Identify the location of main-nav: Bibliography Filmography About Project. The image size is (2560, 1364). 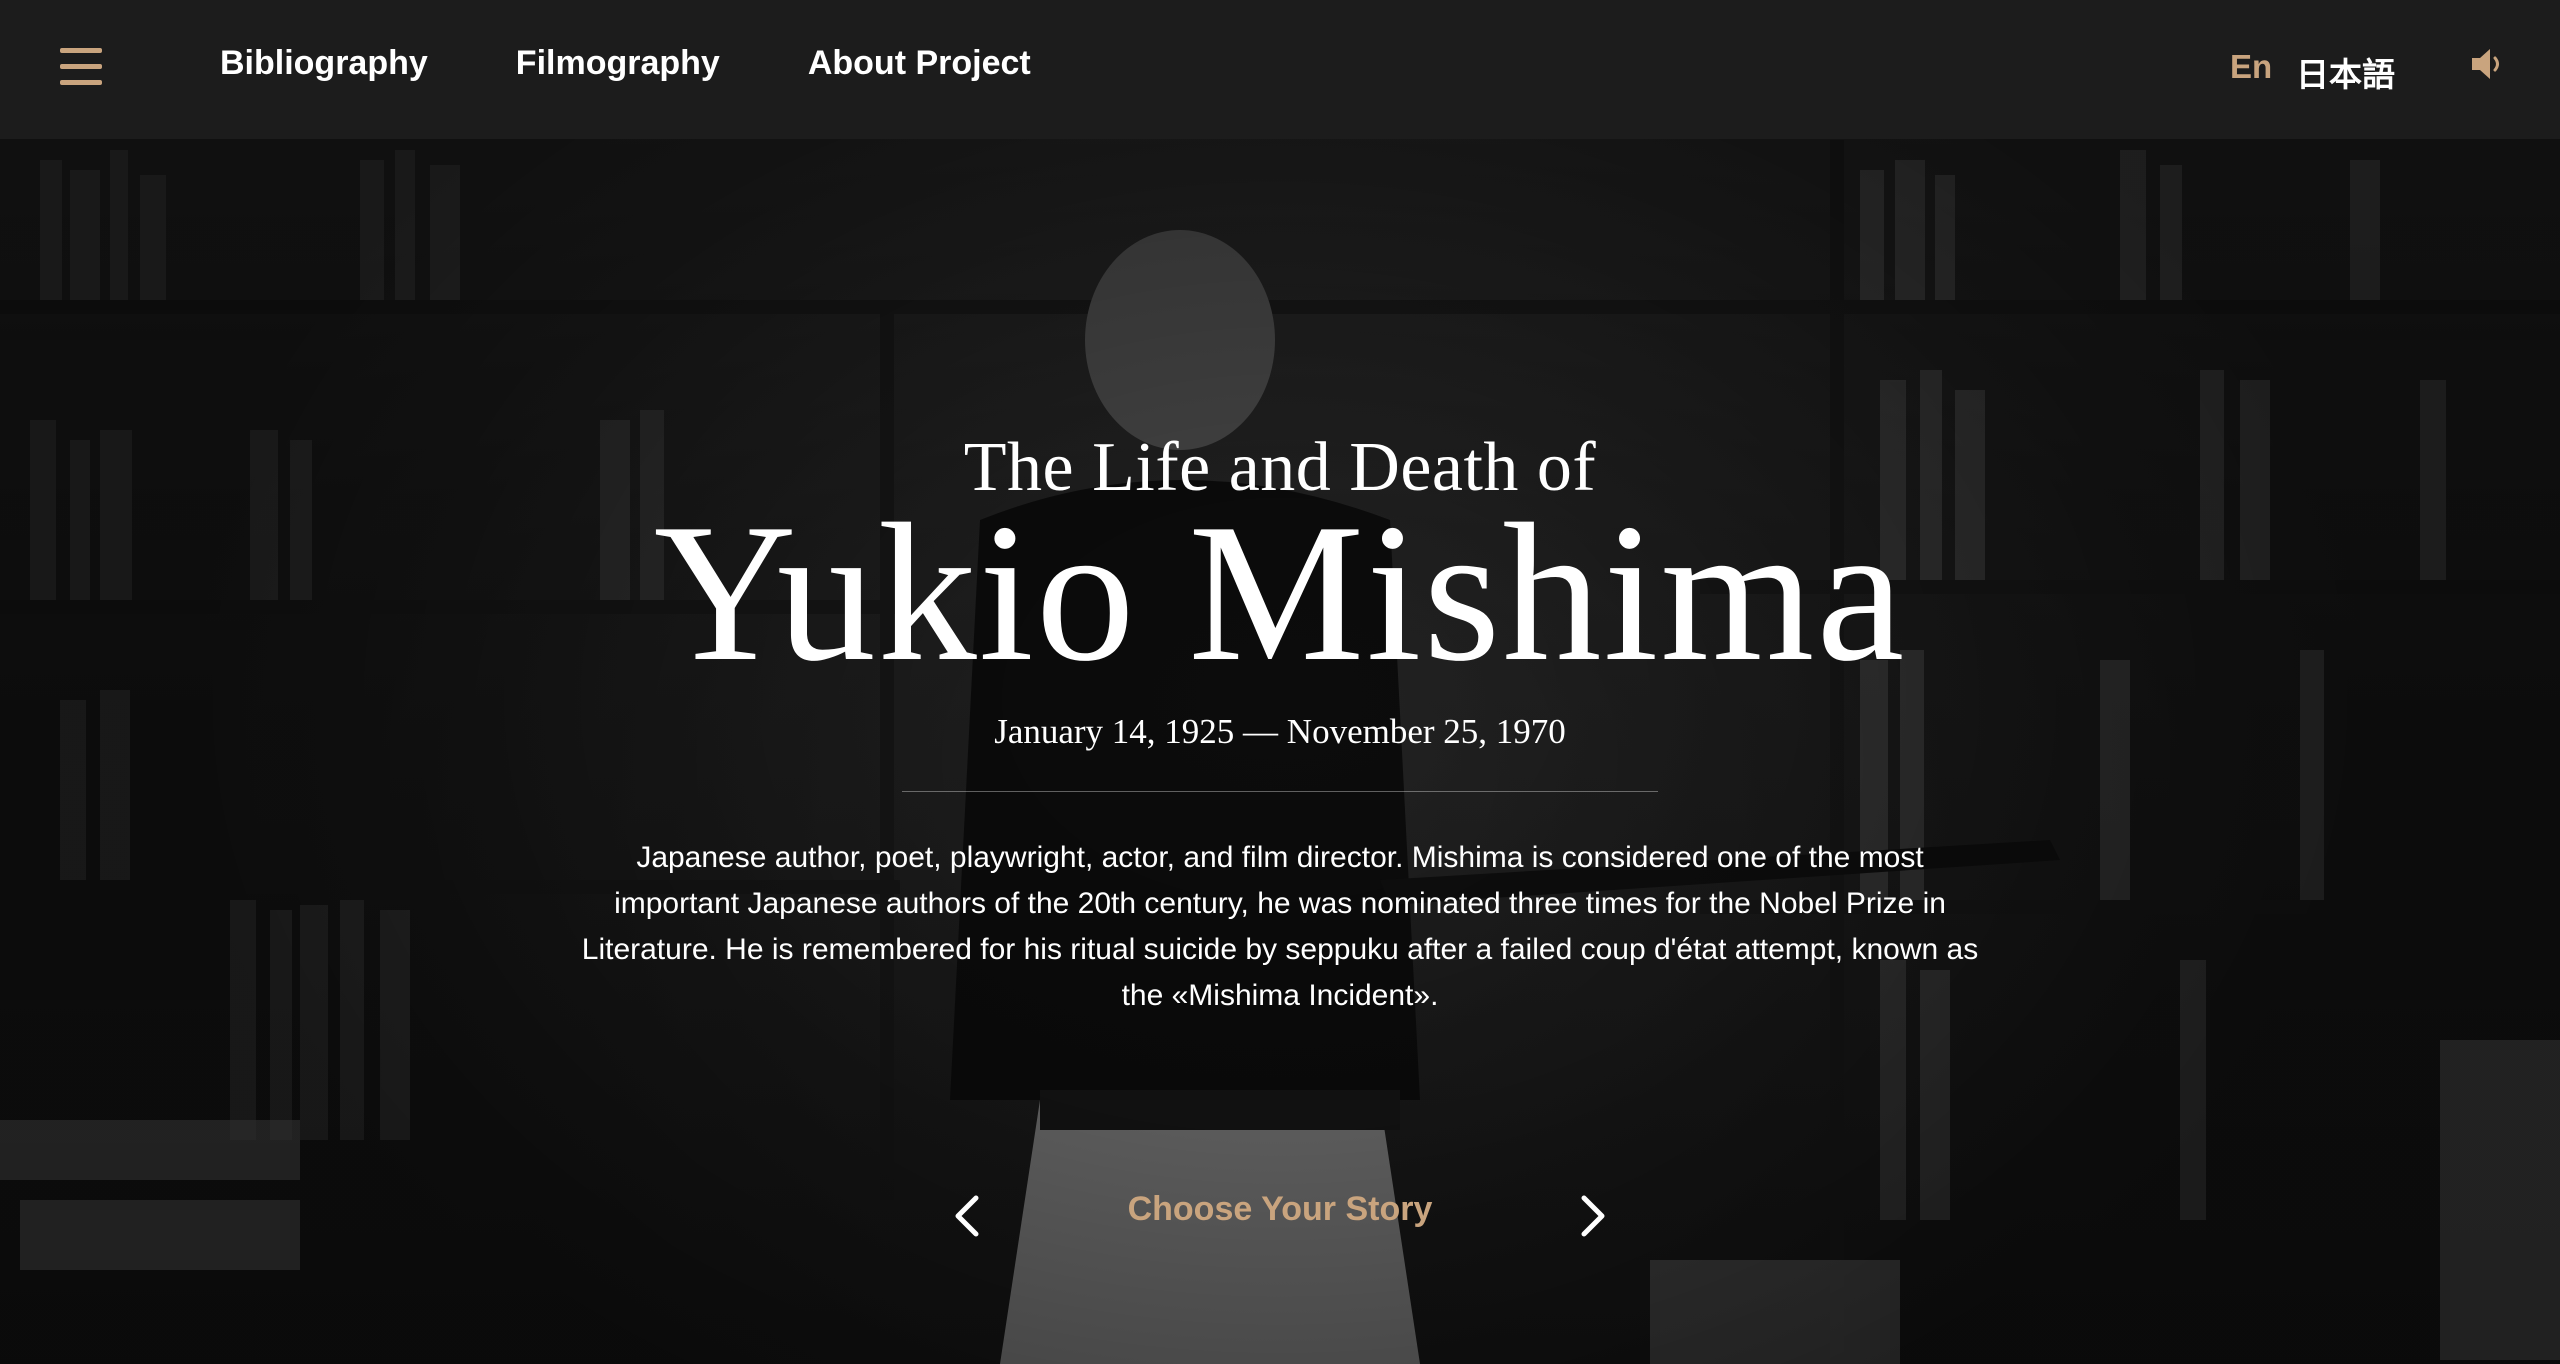
(669, 63).